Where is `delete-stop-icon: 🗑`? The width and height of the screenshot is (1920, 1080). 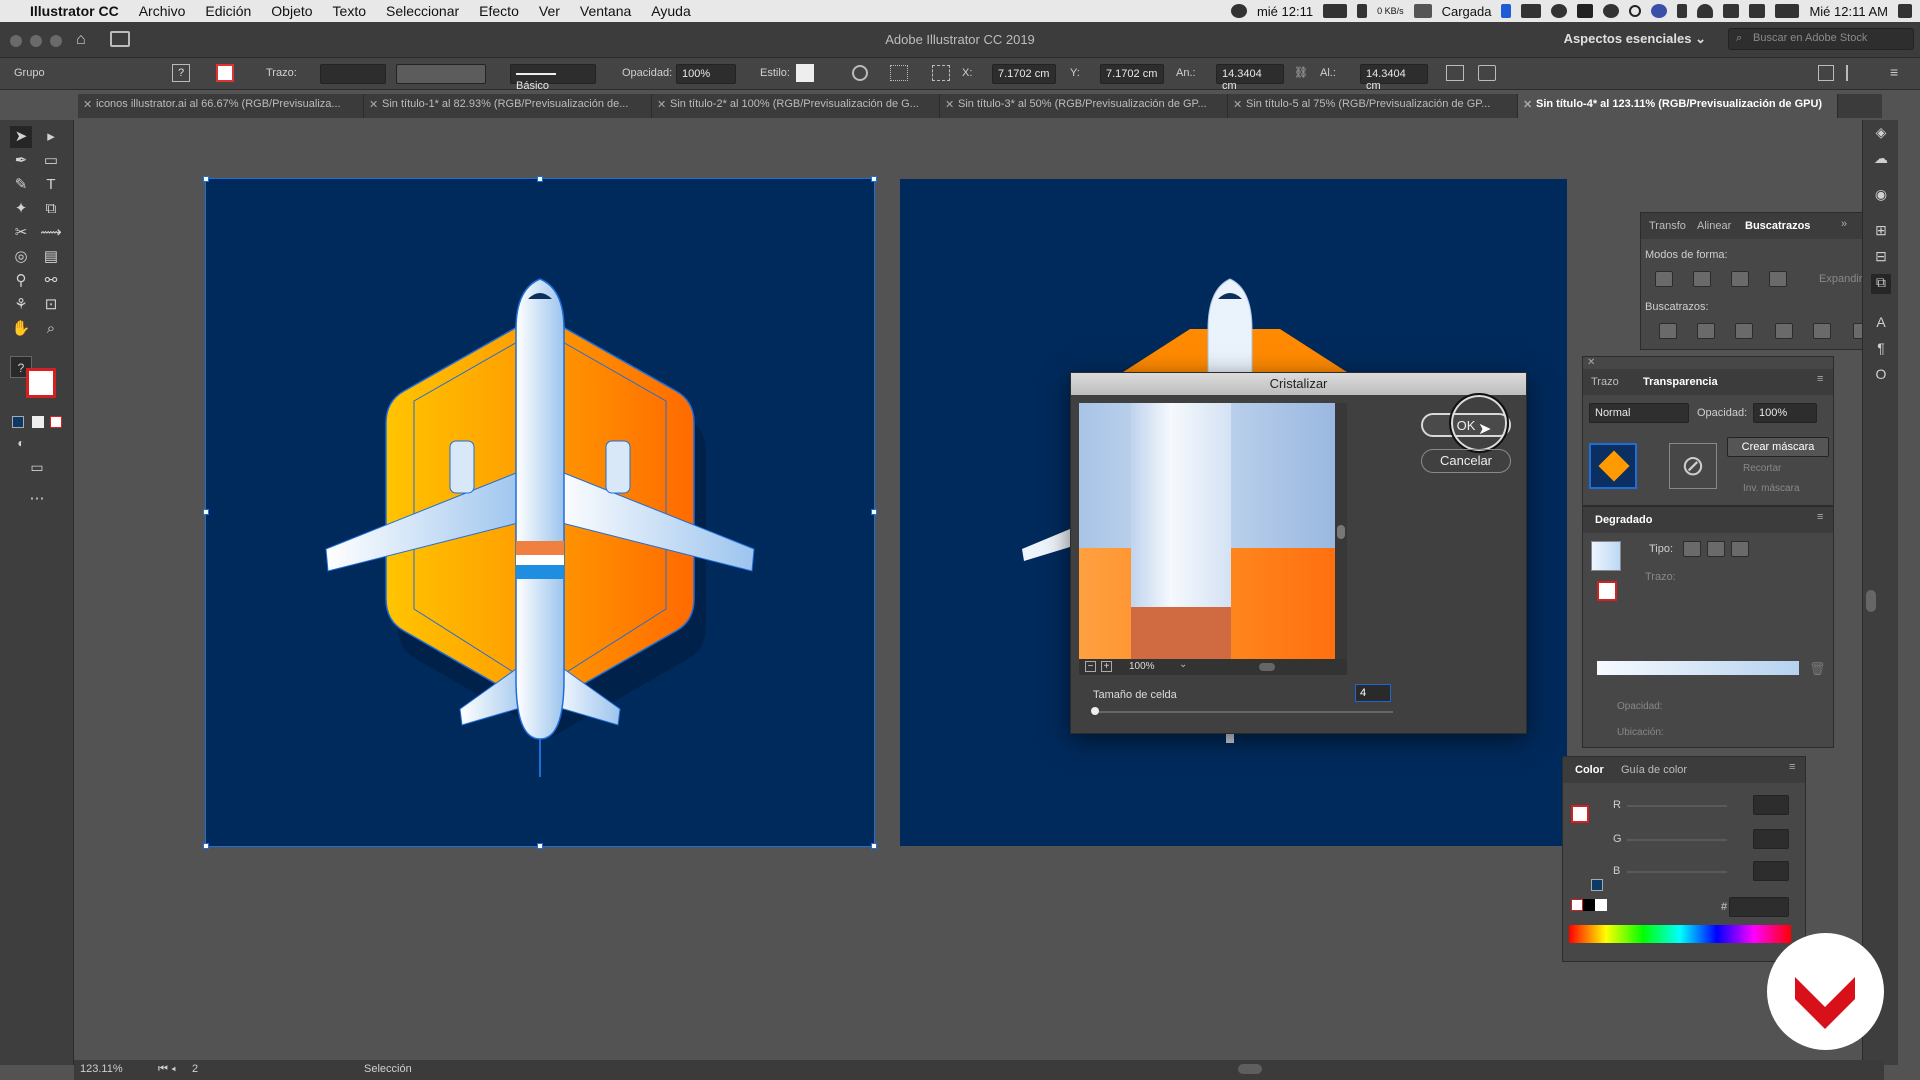
delete-stop-icon: 🗑 is located at coordinates (1817, 669).